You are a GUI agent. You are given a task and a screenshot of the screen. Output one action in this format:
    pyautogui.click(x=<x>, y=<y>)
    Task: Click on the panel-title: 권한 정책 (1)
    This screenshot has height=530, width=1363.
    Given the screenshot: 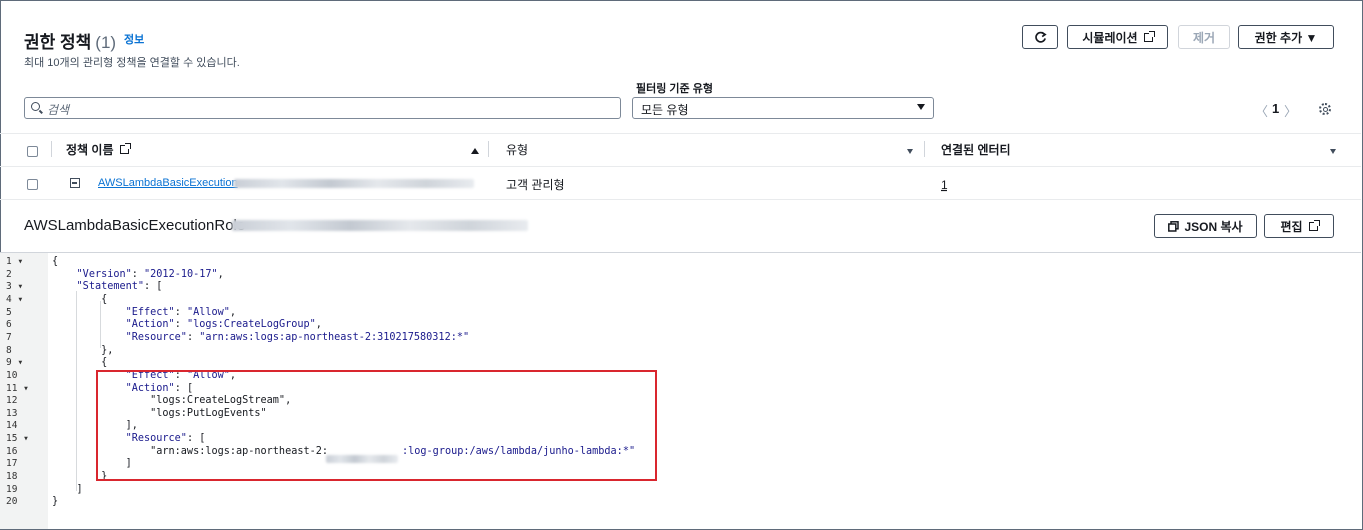 What is the action you would take?
    pyautogui.click(x=70, y=42)
    